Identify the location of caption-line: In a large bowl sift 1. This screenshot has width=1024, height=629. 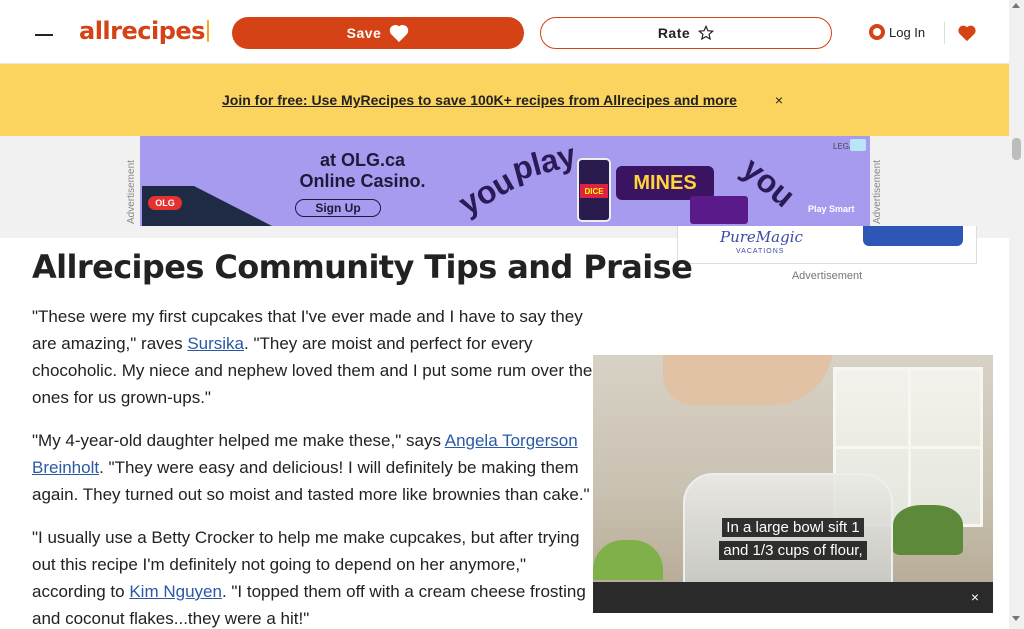
(793, 527).